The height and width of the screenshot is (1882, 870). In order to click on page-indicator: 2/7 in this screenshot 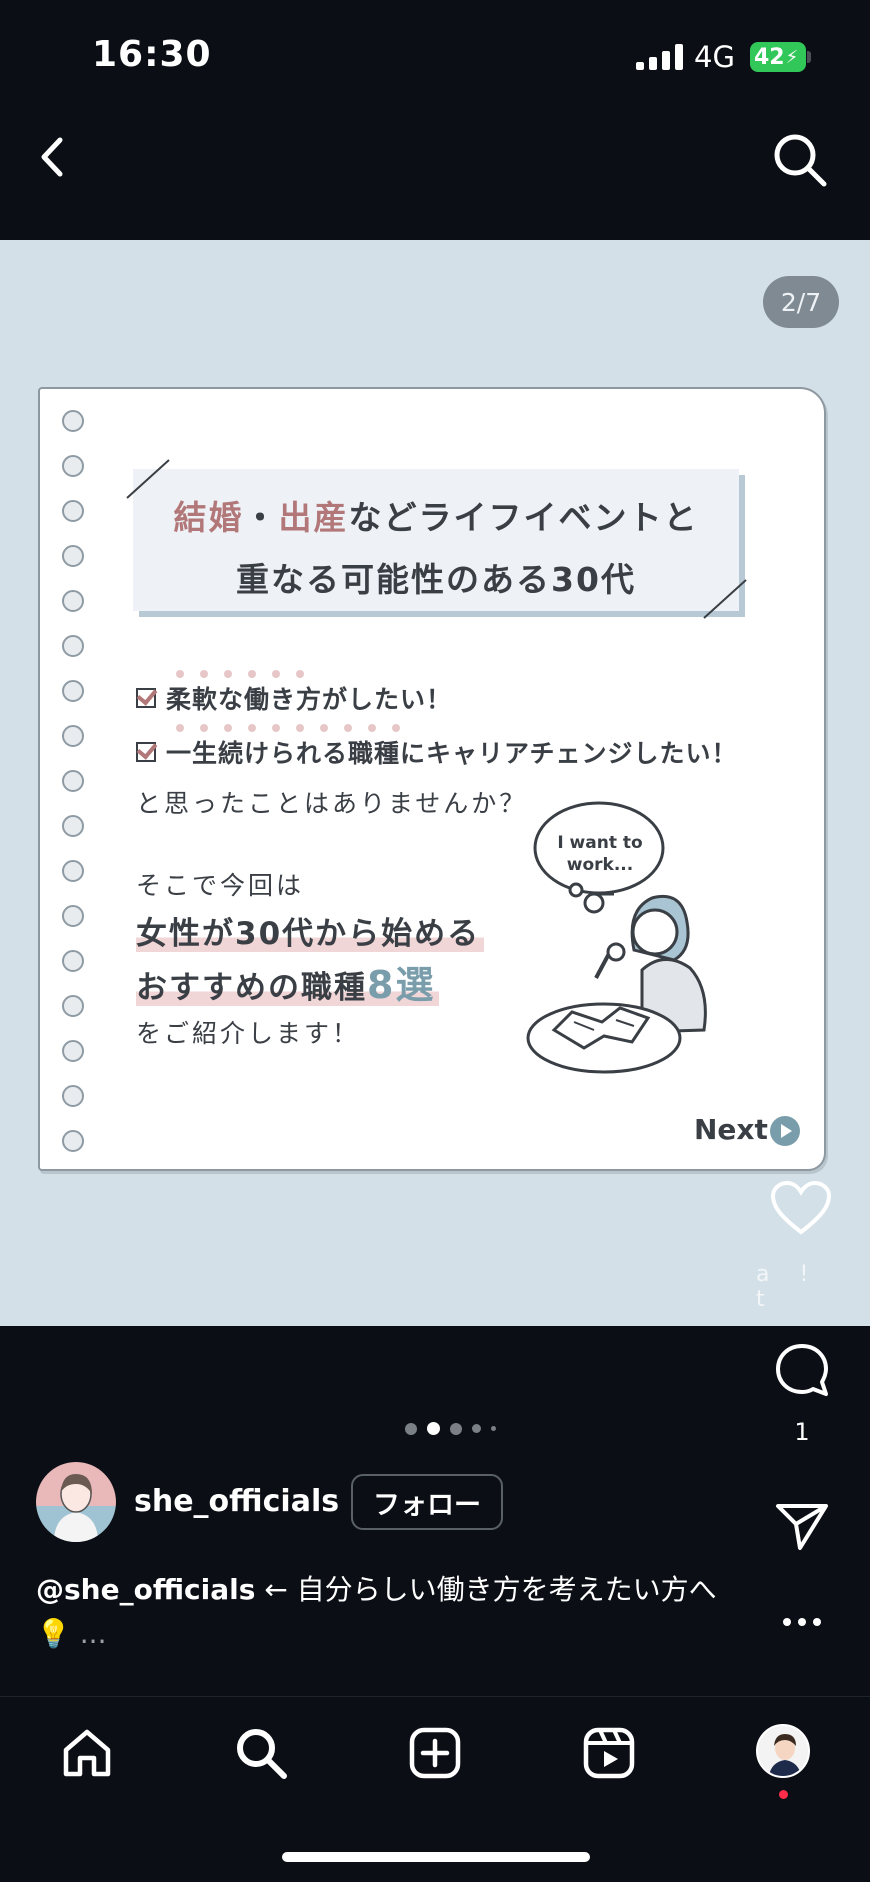, I will do `click(801, 302)`.